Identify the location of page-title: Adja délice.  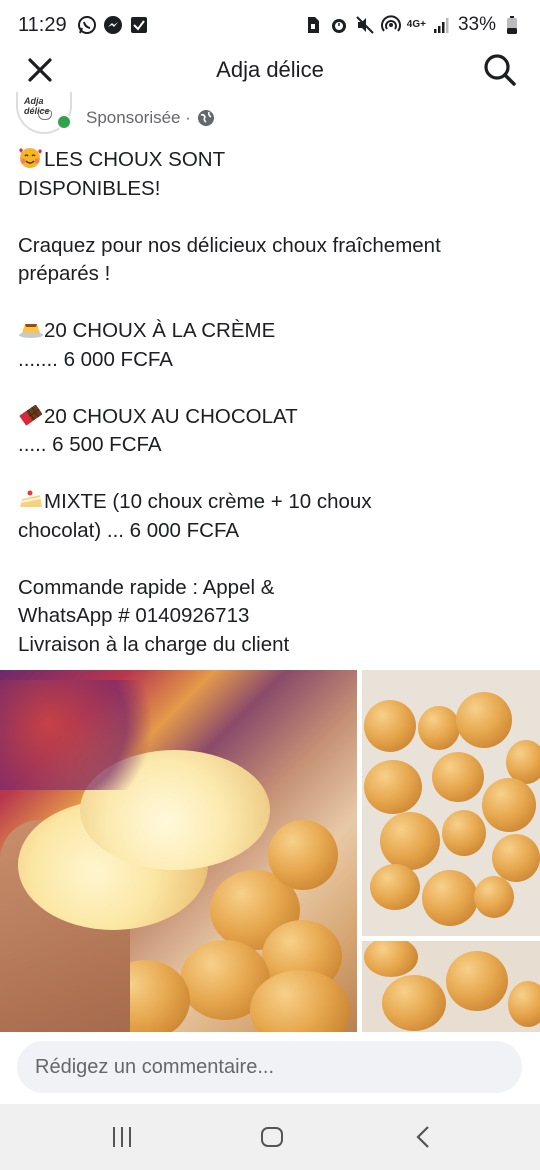
(270, 69).